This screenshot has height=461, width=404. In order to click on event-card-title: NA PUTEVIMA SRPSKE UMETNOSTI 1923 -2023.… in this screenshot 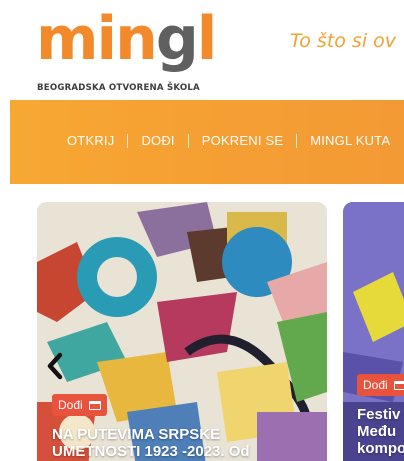, I will do `click(188, 443)`.